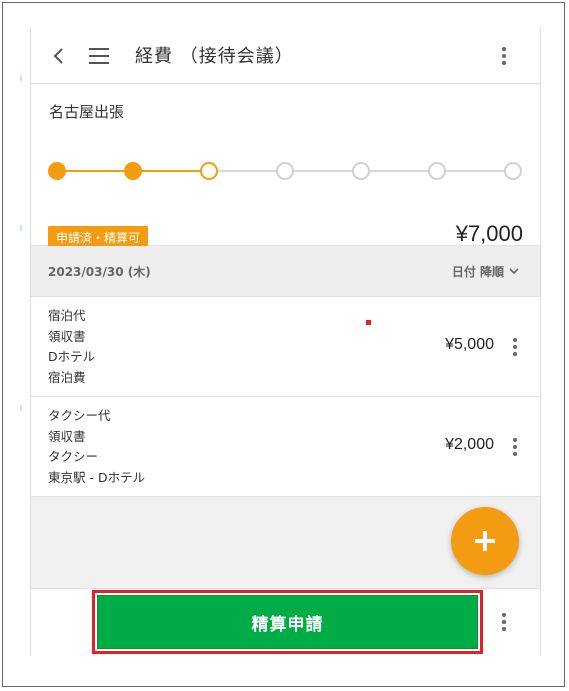  I want to click on page-title: 経費 （接待会議）, so click(214, 56).